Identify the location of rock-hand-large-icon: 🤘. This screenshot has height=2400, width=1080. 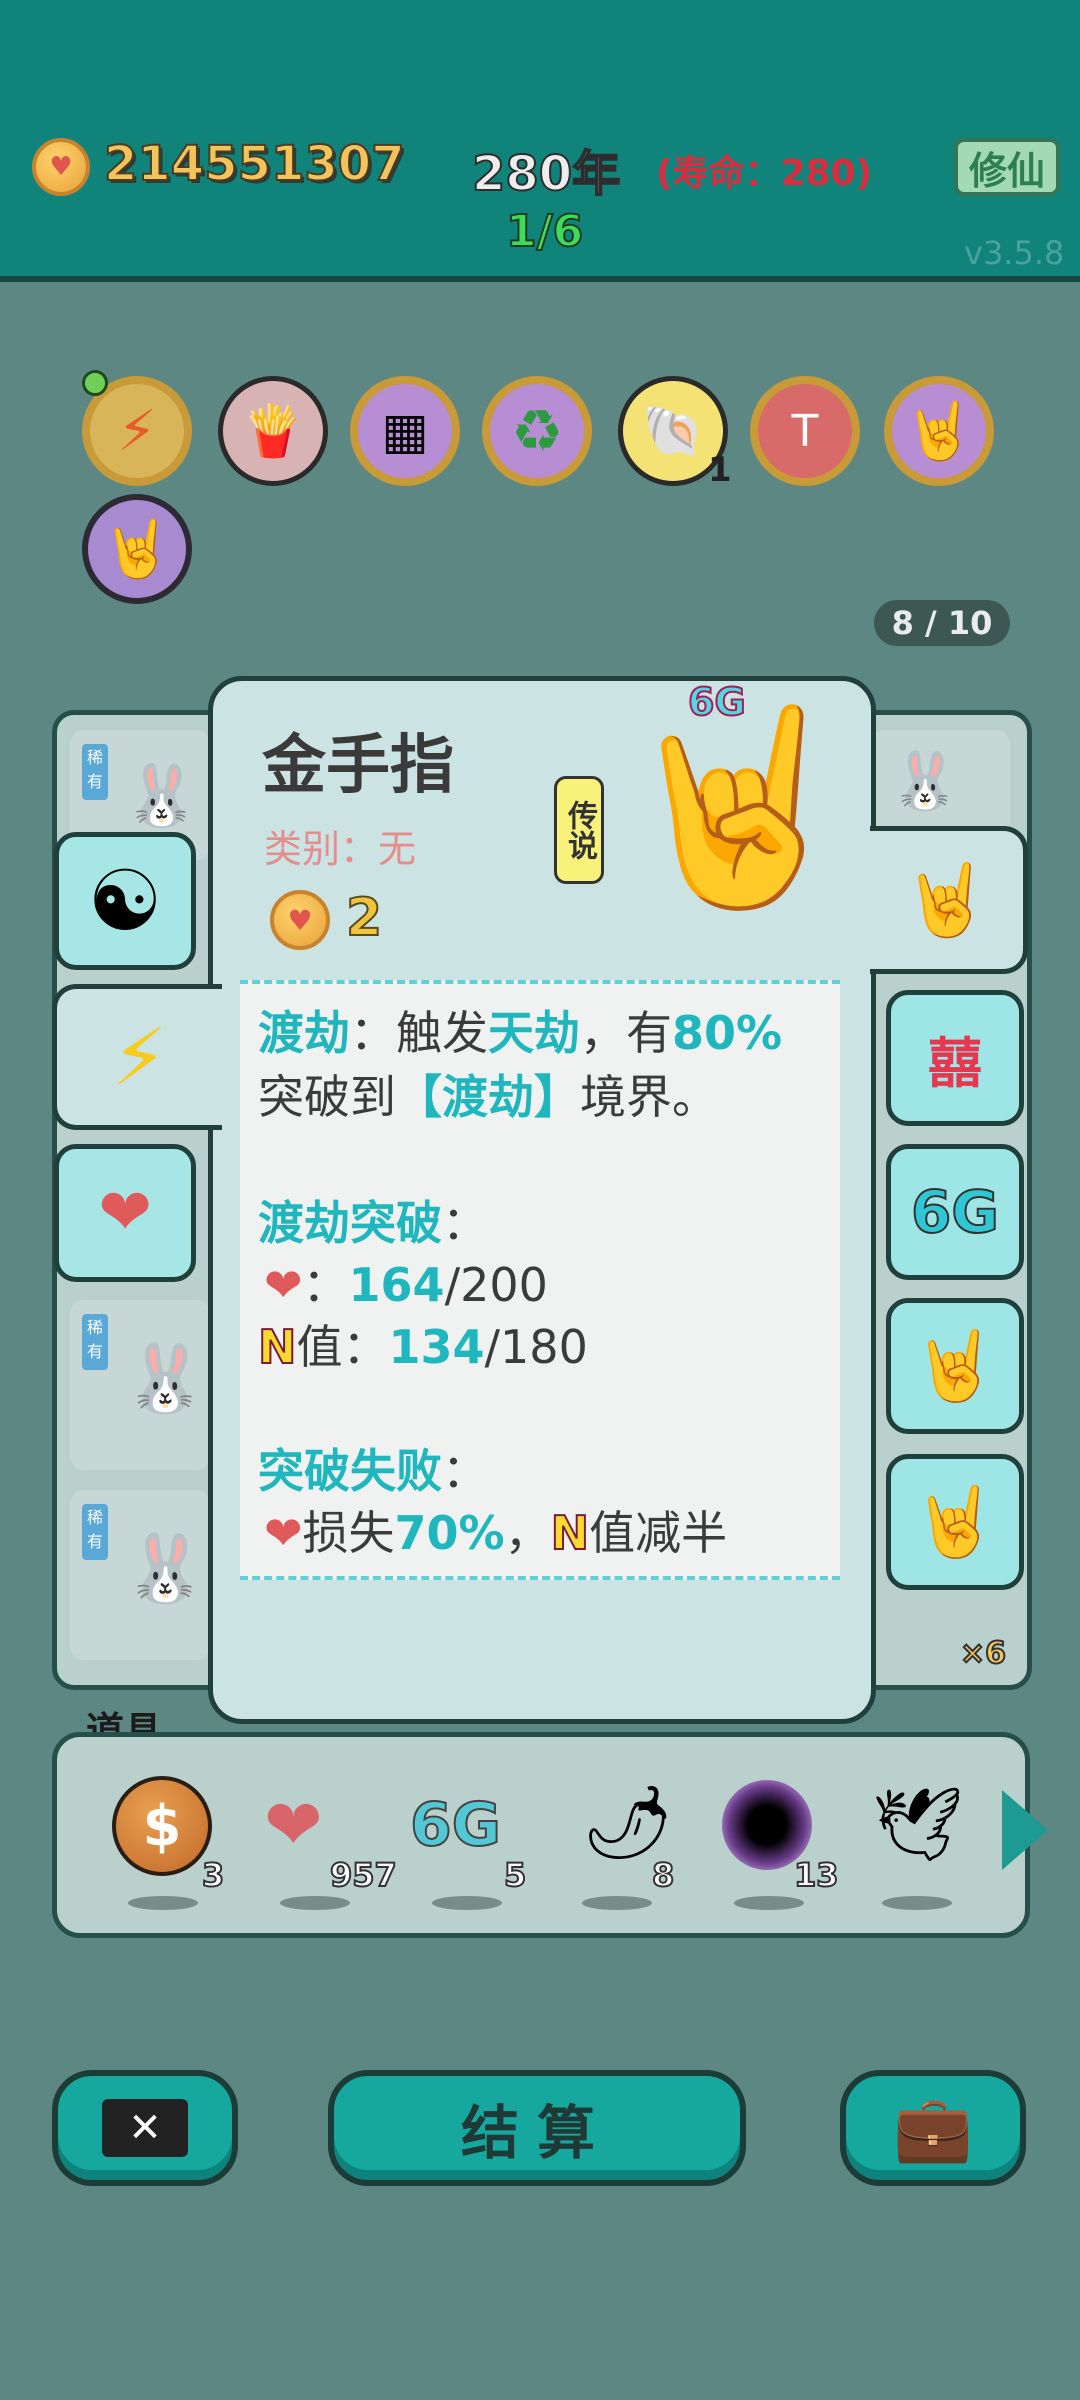
(736, 806).